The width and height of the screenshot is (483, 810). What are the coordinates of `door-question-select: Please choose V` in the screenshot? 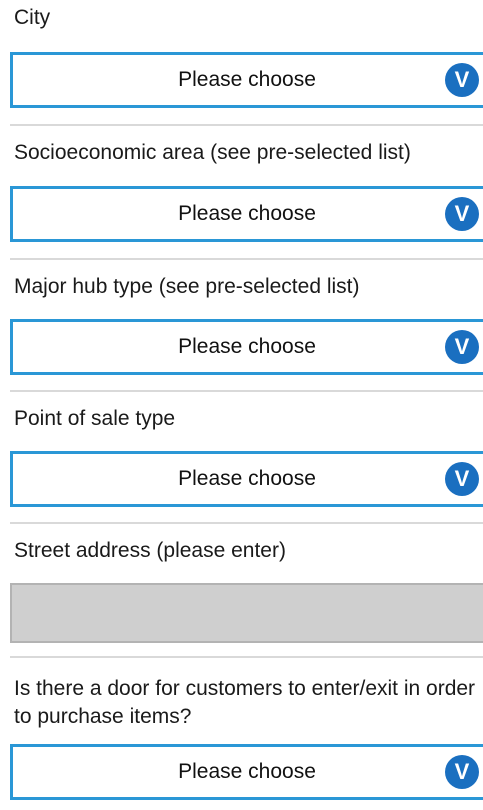 It's located at (246, 772).